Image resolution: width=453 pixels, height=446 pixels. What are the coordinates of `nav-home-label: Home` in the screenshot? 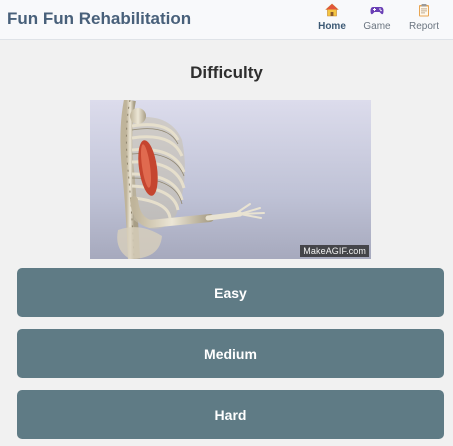 It's located at (332, 26).